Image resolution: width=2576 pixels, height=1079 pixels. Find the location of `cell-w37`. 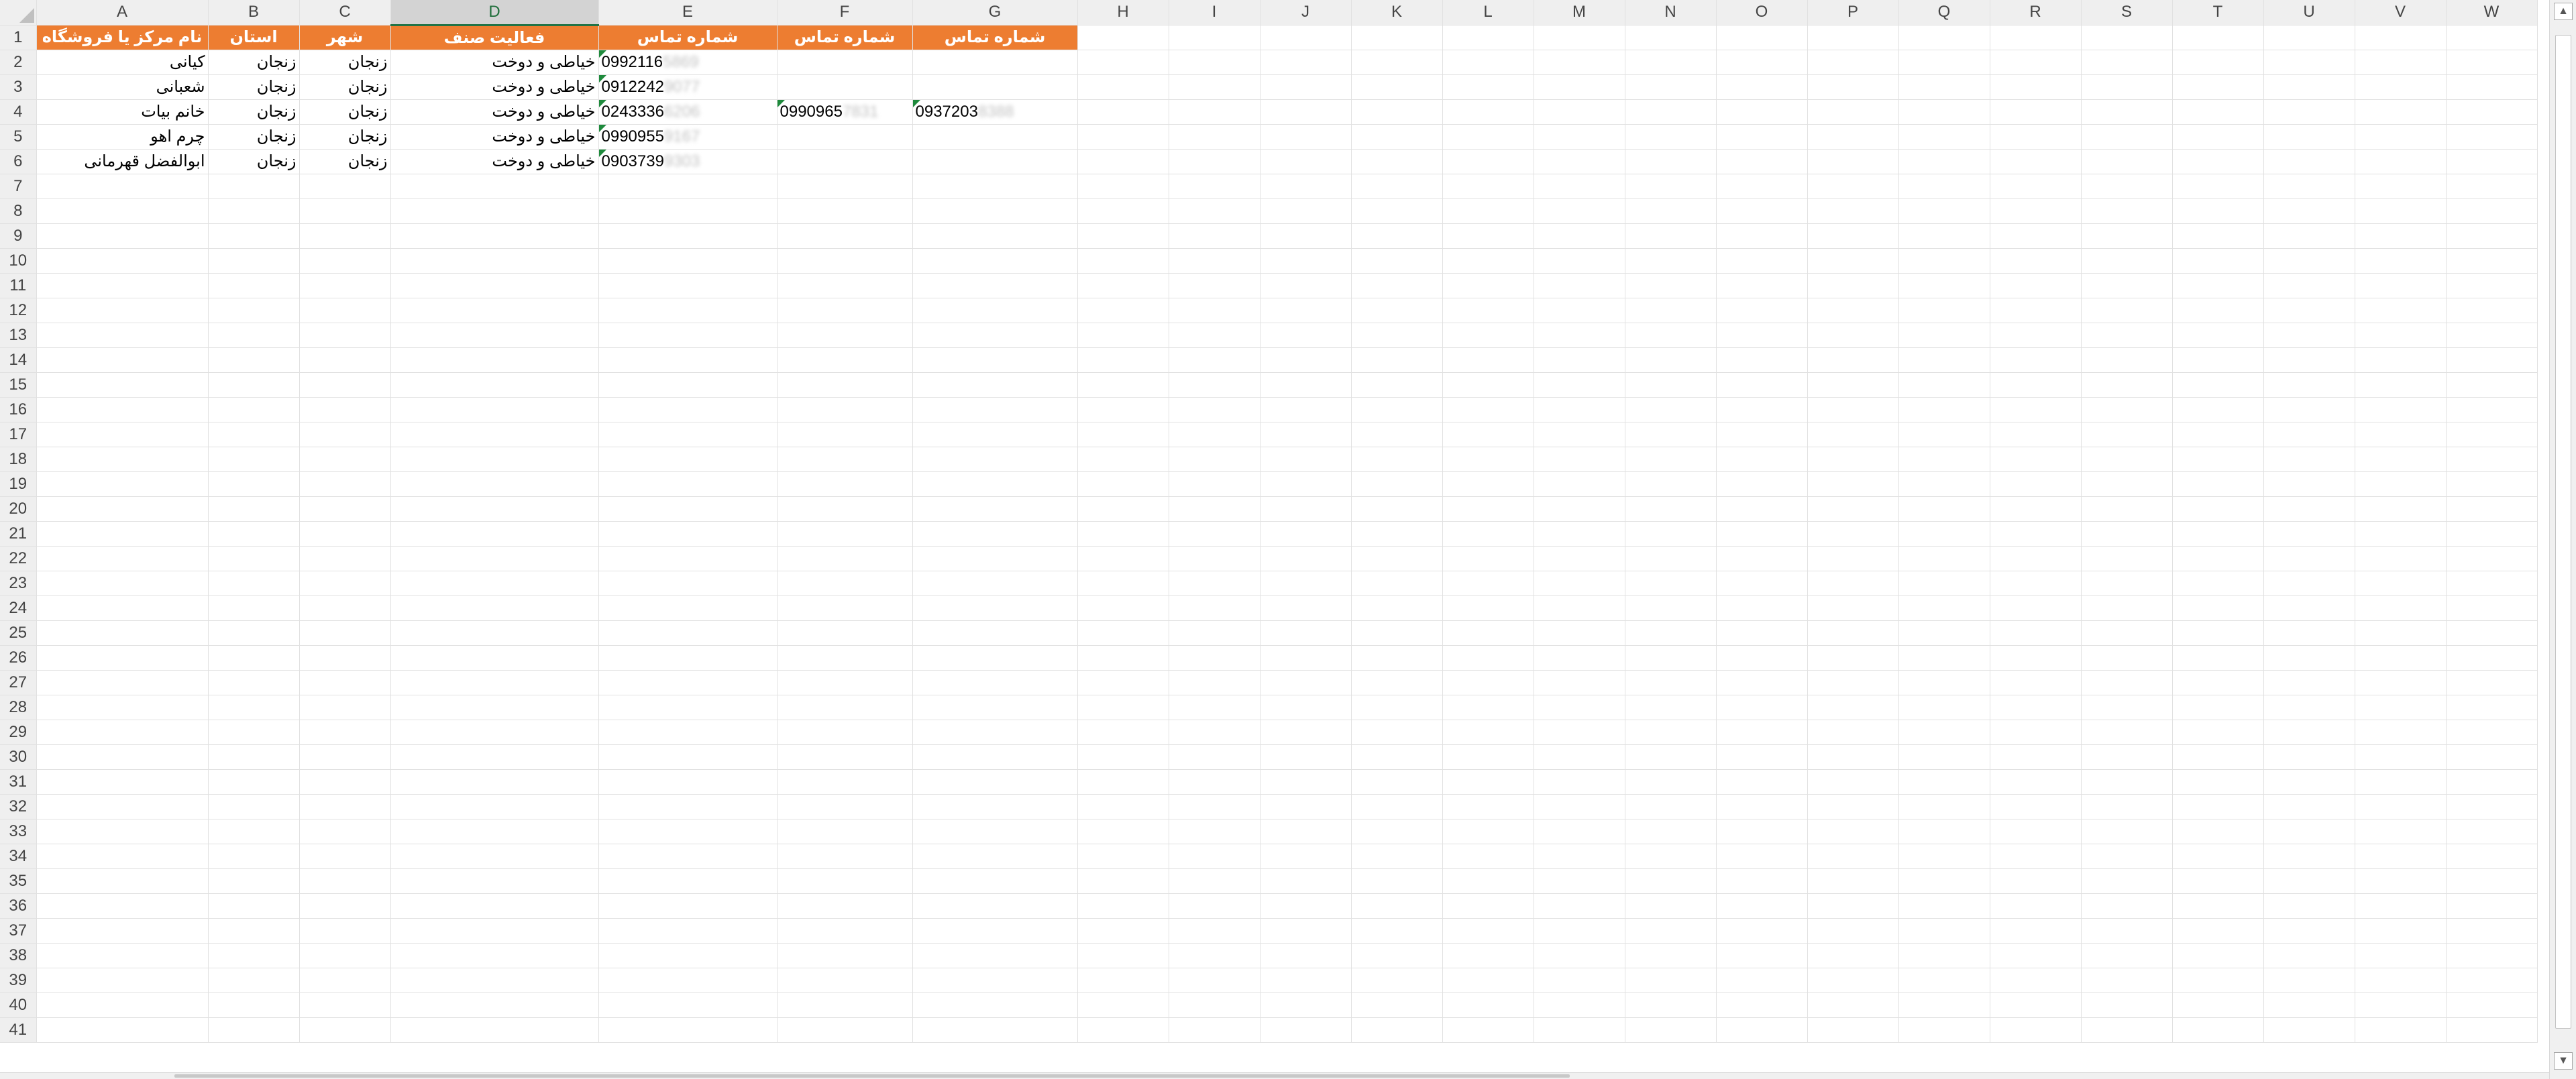

cell-w37 is located at coordinates (2492, 931).